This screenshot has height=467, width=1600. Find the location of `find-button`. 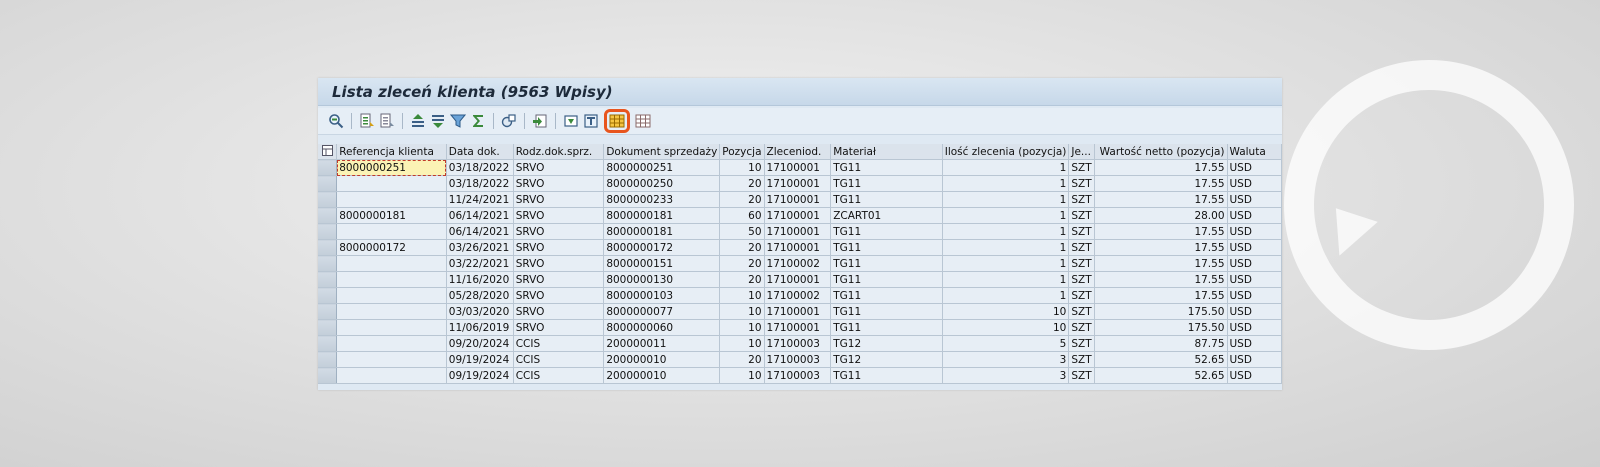

find-button is located at coordinates (418, 121).